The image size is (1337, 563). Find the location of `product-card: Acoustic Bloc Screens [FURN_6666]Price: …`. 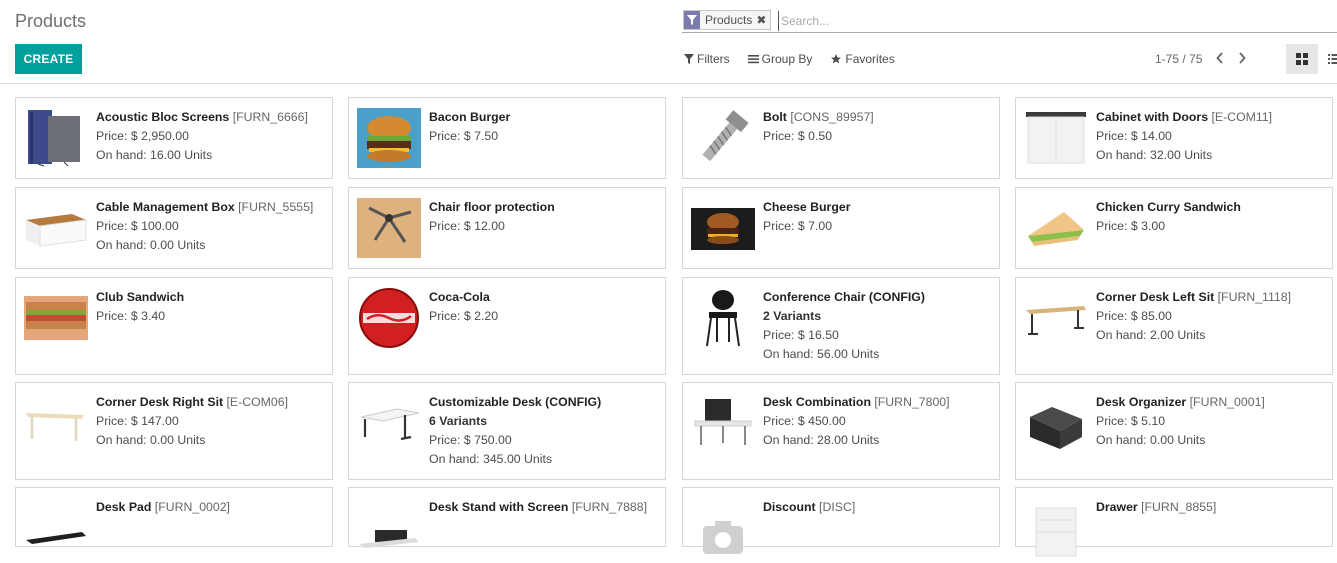

product-card: Acoustic Bloc Screens [FURN_6666]Price: … is located at coordinates (174, 138).